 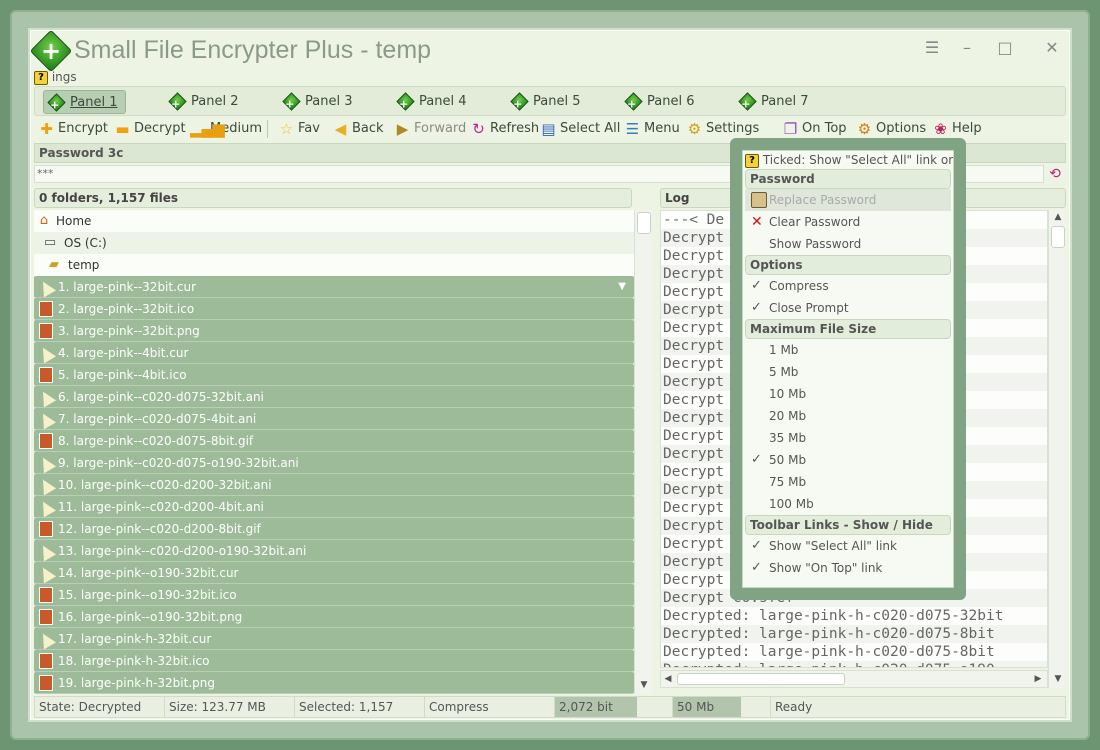 What do you see at coordinates (1058, 217) in the screenshot?
I see `scroll-up-icon: ▲` at bounding box center [1058, 217].